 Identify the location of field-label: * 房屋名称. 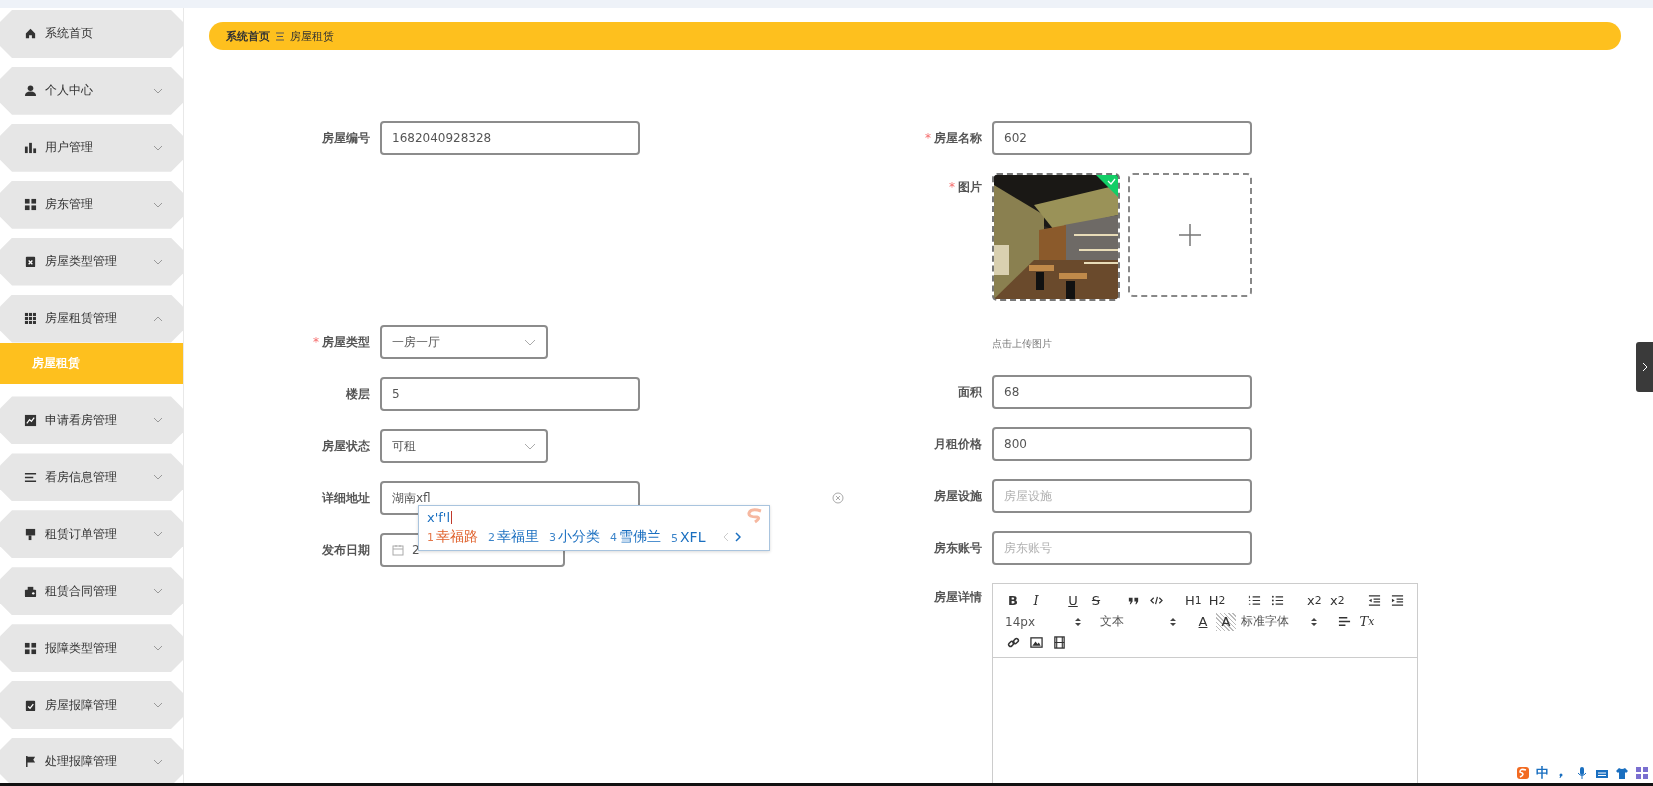
(953, 138).